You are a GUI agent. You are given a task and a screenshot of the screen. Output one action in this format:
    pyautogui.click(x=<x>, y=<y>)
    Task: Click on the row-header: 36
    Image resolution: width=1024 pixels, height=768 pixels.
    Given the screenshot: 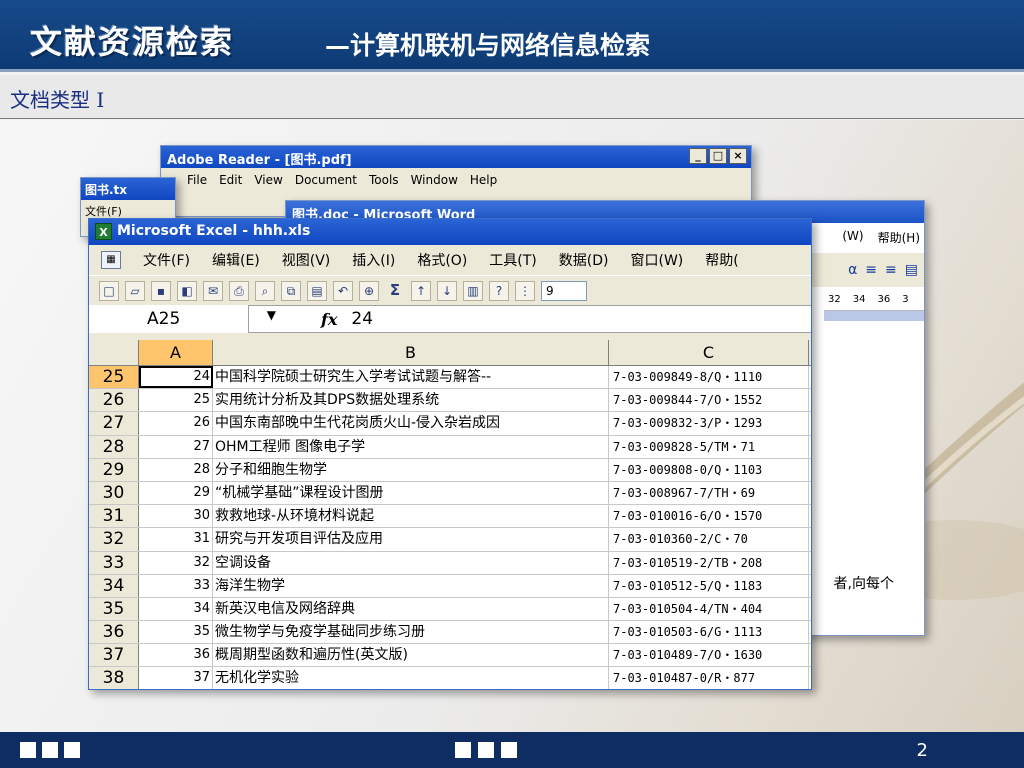 What is the action you would take?
    pyautogui.click(x=114, y=632)
    